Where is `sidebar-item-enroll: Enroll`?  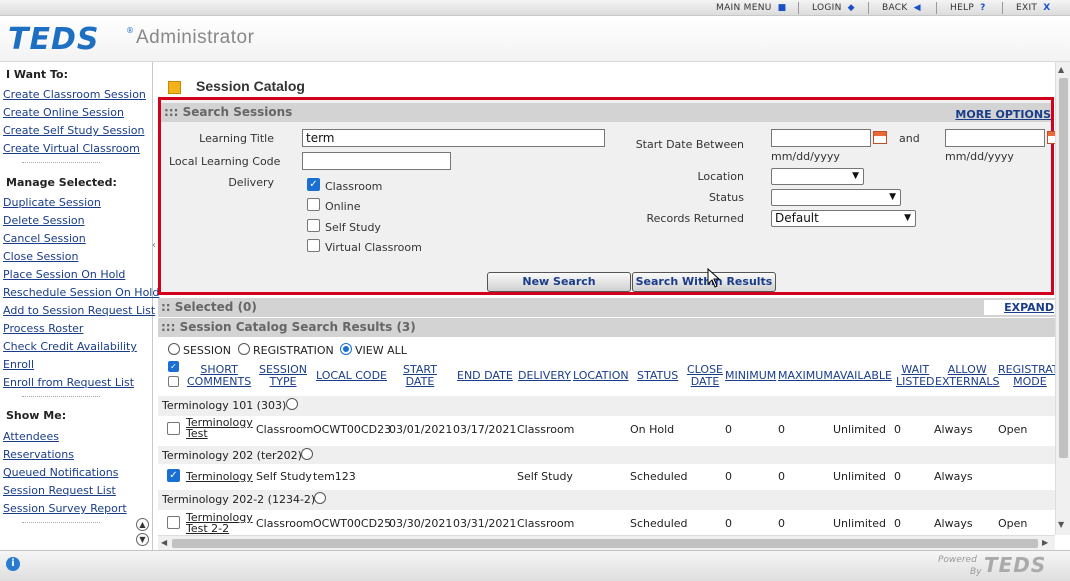
sidebar-item-enroll: Enroll is located at coordinates (18, 364).